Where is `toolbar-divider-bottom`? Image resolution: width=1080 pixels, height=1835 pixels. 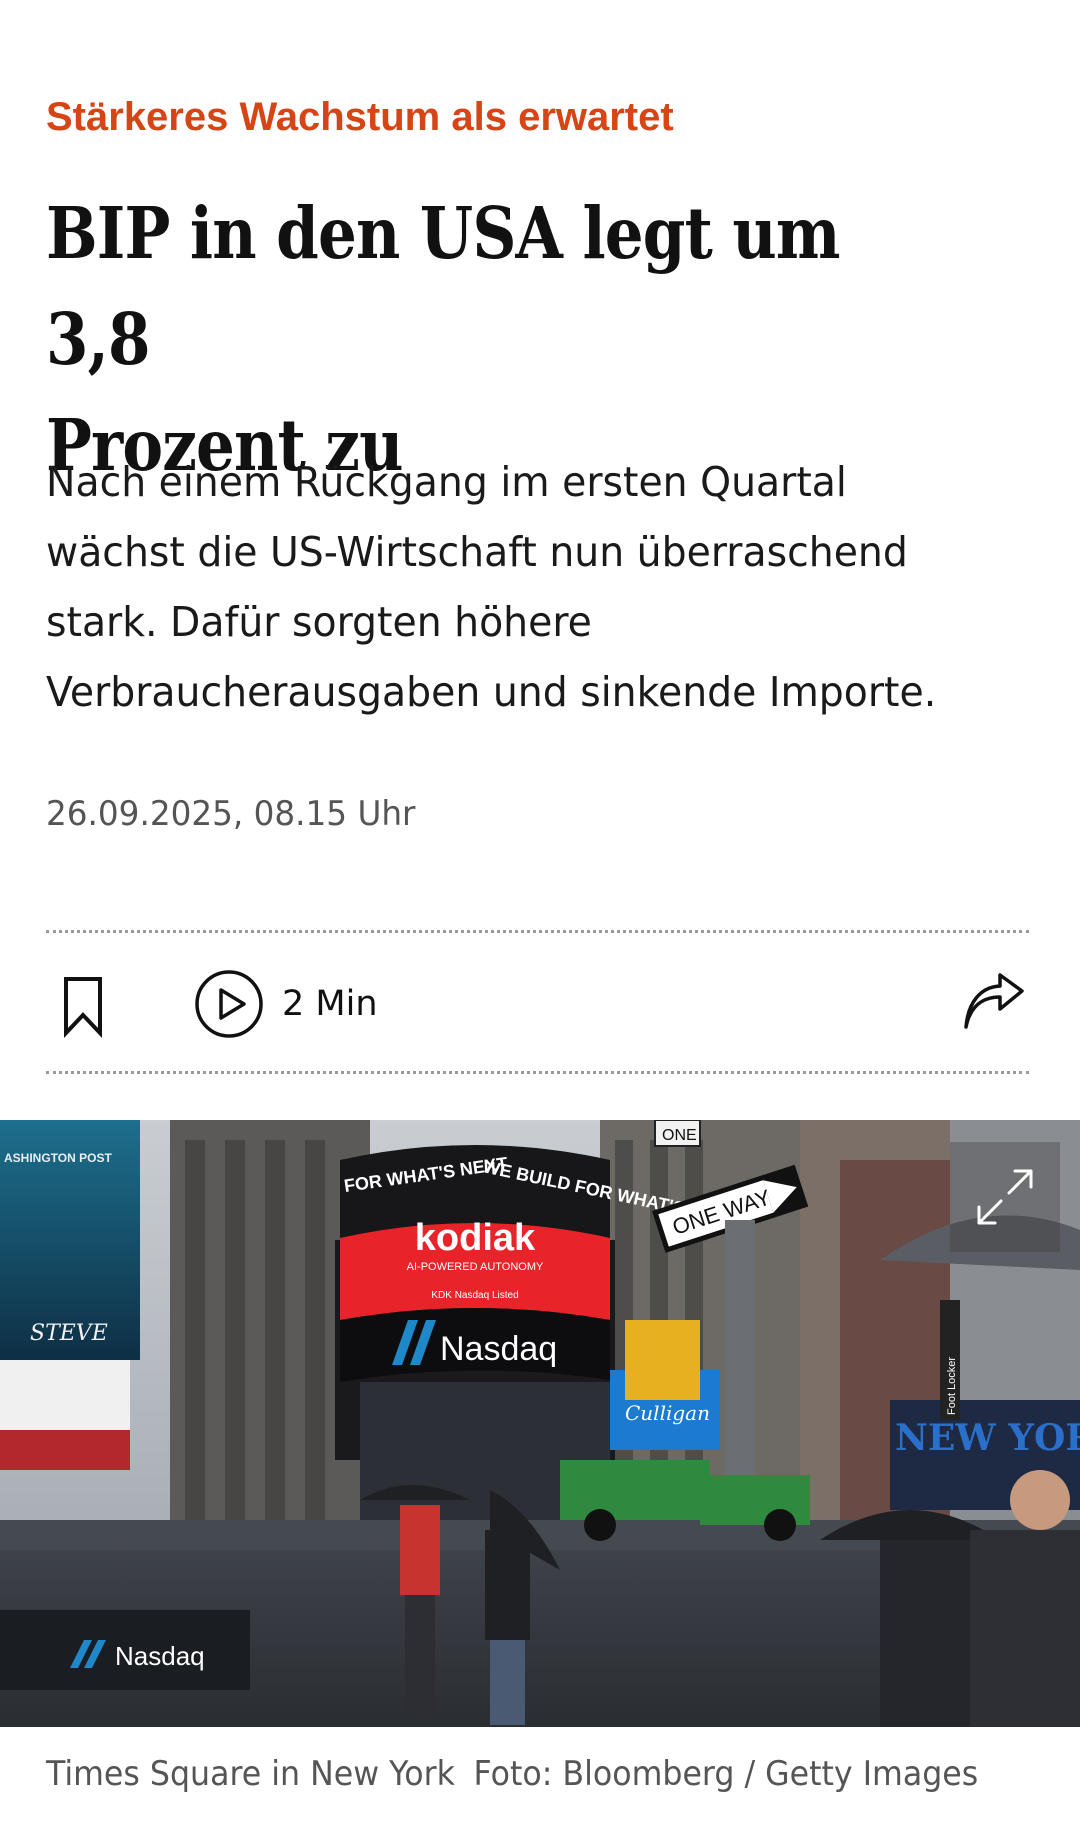 toolbar-divider-bottom is located at coordinates (537, 1072).